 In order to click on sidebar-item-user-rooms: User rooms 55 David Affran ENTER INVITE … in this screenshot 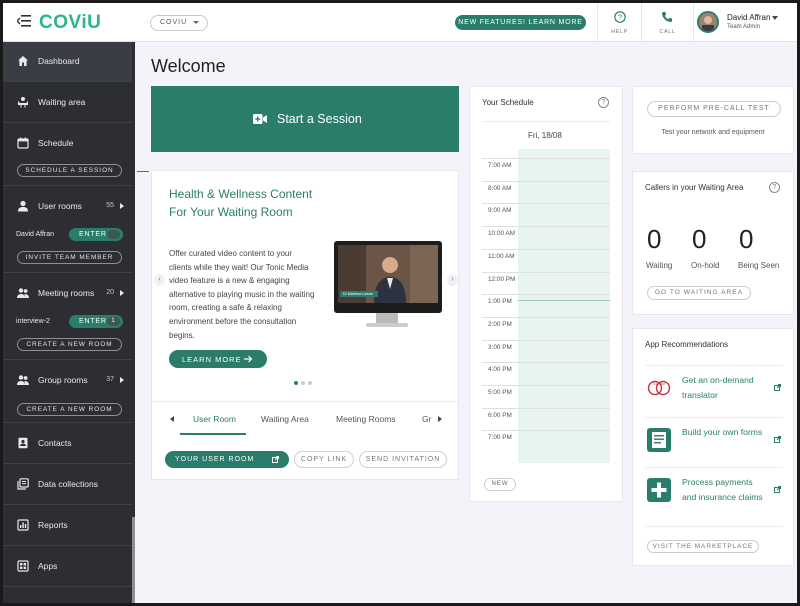, I will do `click(67, 230)`.